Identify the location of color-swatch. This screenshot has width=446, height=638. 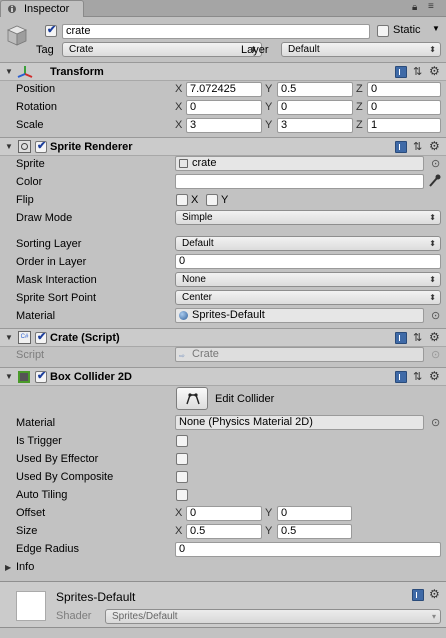
(299, 181).